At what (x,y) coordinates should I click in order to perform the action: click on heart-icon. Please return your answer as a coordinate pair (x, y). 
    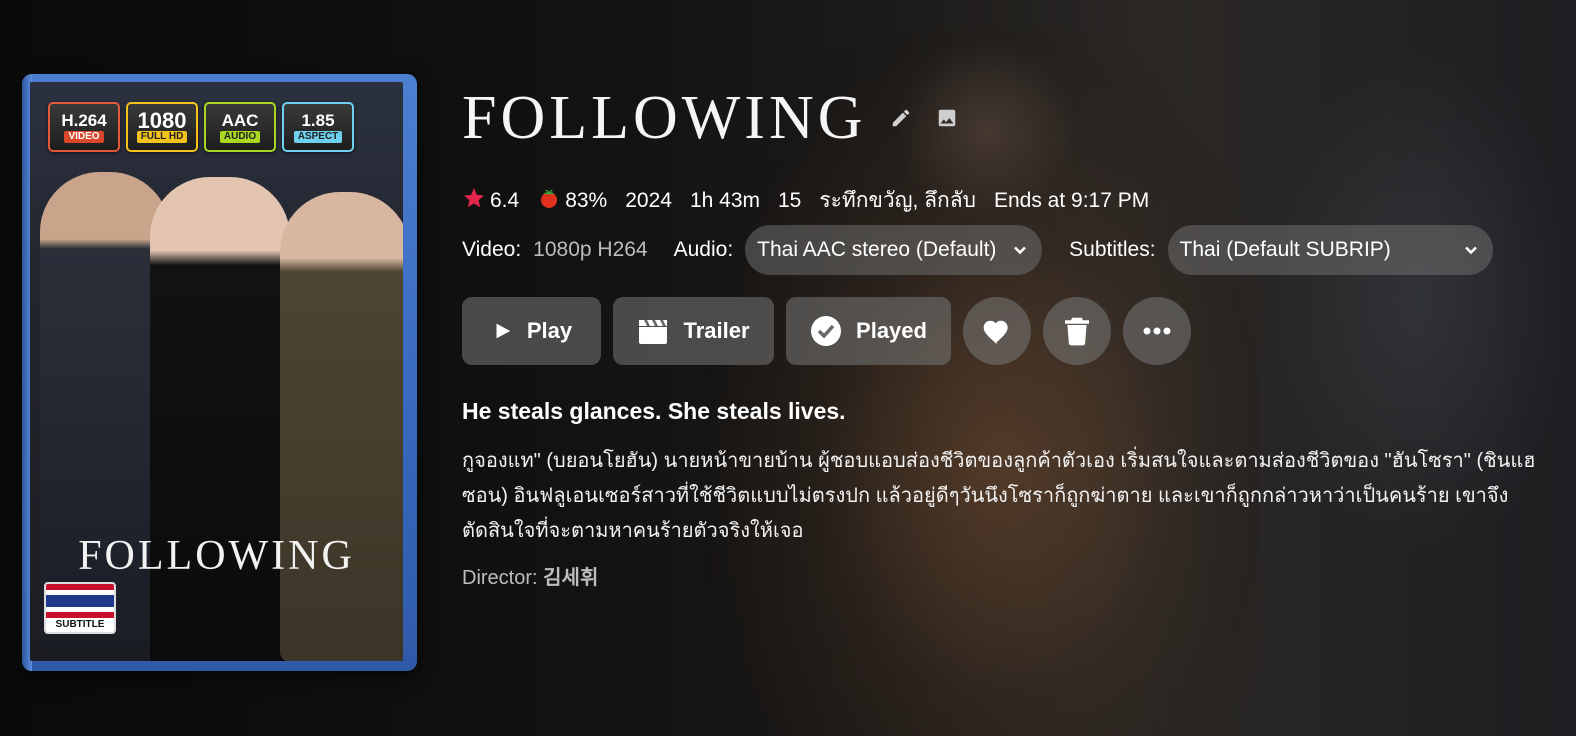
    Looking at the image, I should click on (997, 331).